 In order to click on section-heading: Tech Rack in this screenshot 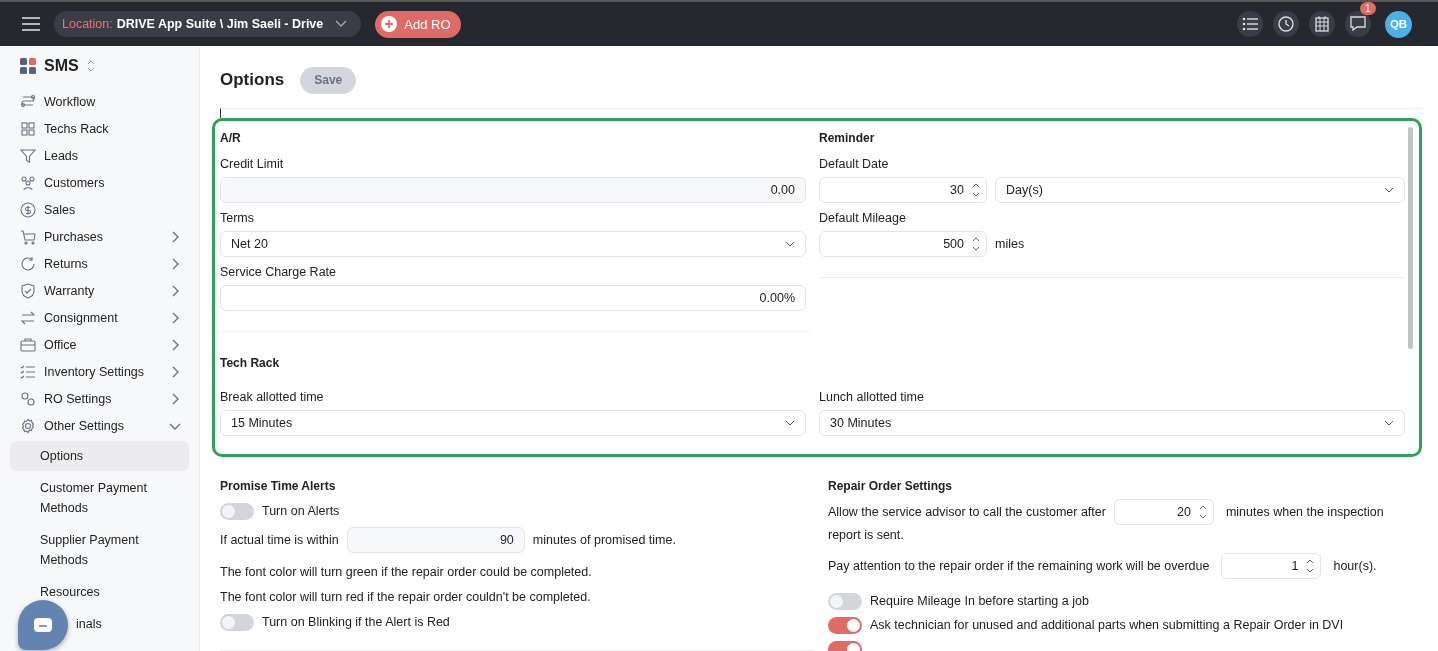, I will do `click(250, 363)`.